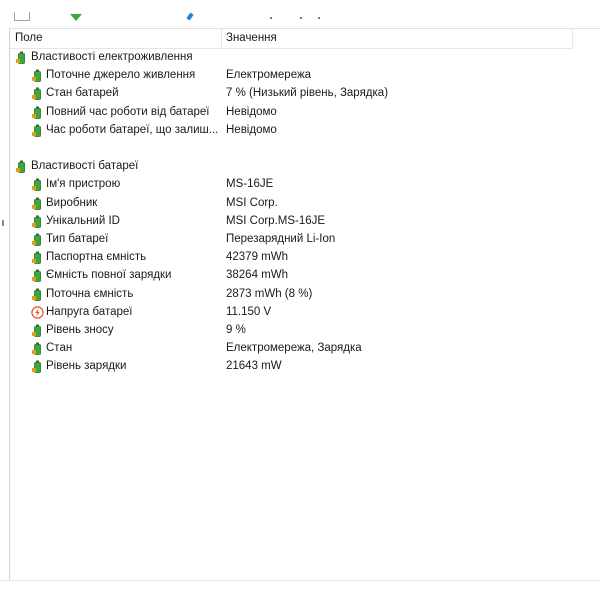 Image resolution: width=600 pixels, height=601 pixels. I want to click on property-value: 11.150 V, so click(249, 311).